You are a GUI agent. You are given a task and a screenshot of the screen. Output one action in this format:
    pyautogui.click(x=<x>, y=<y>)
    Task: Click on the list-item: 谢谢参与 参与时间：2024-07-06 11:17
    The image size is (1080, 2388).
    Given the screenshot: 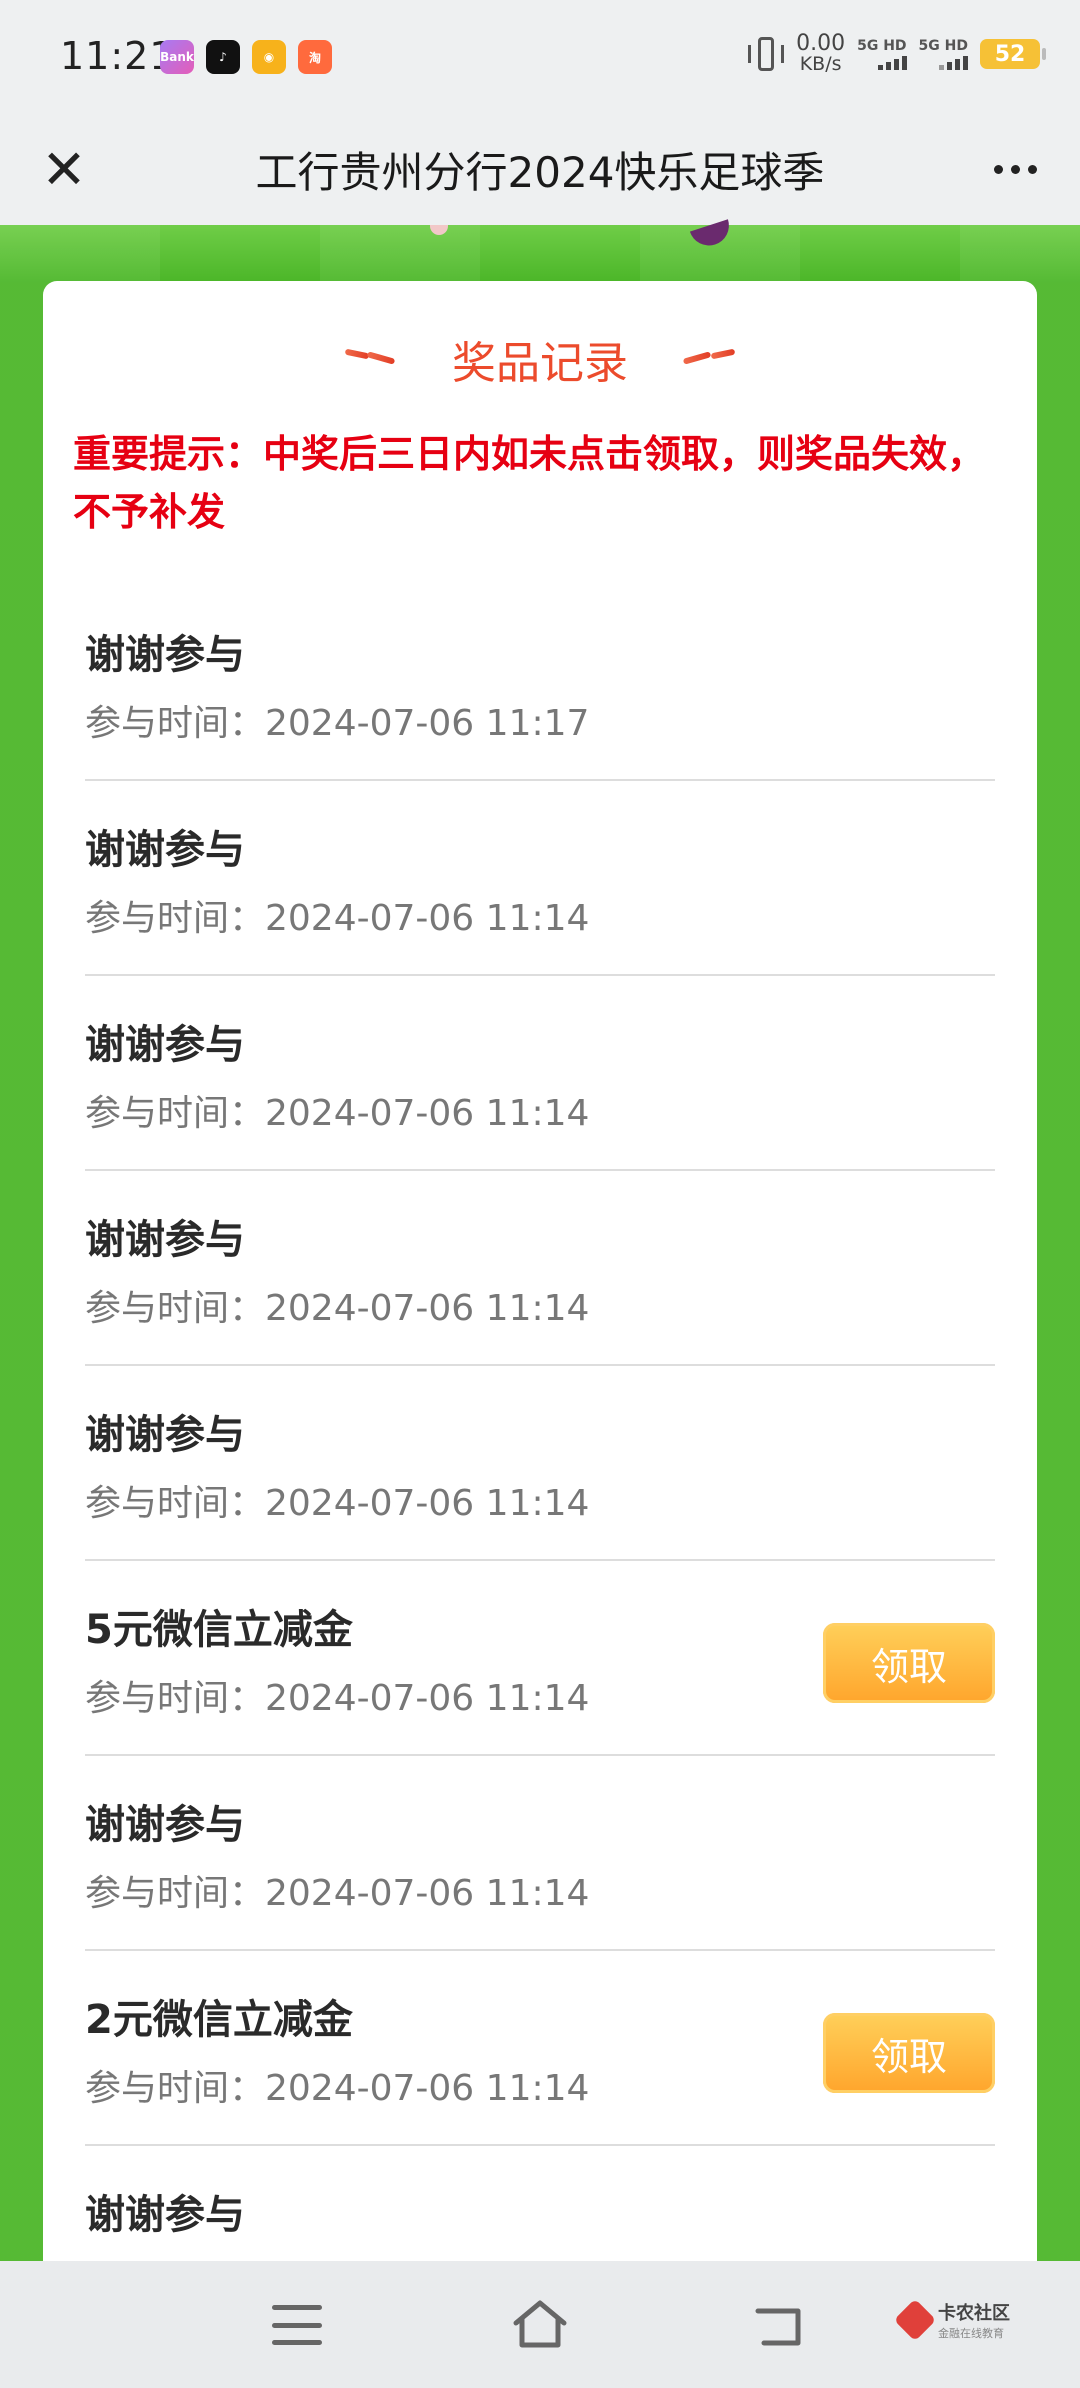 What is the action you would take?
    pyautogui.click(x=540, y=683)
    